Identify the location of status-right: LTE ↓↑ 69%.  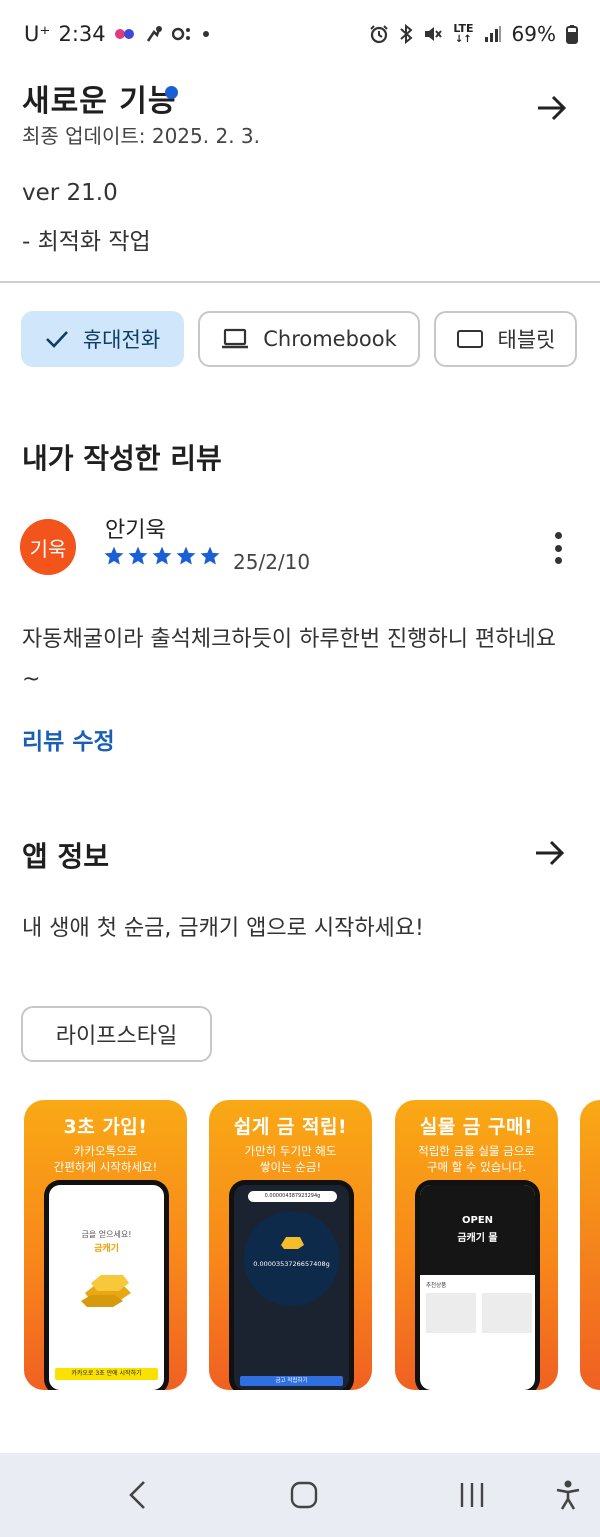
(473, 34).